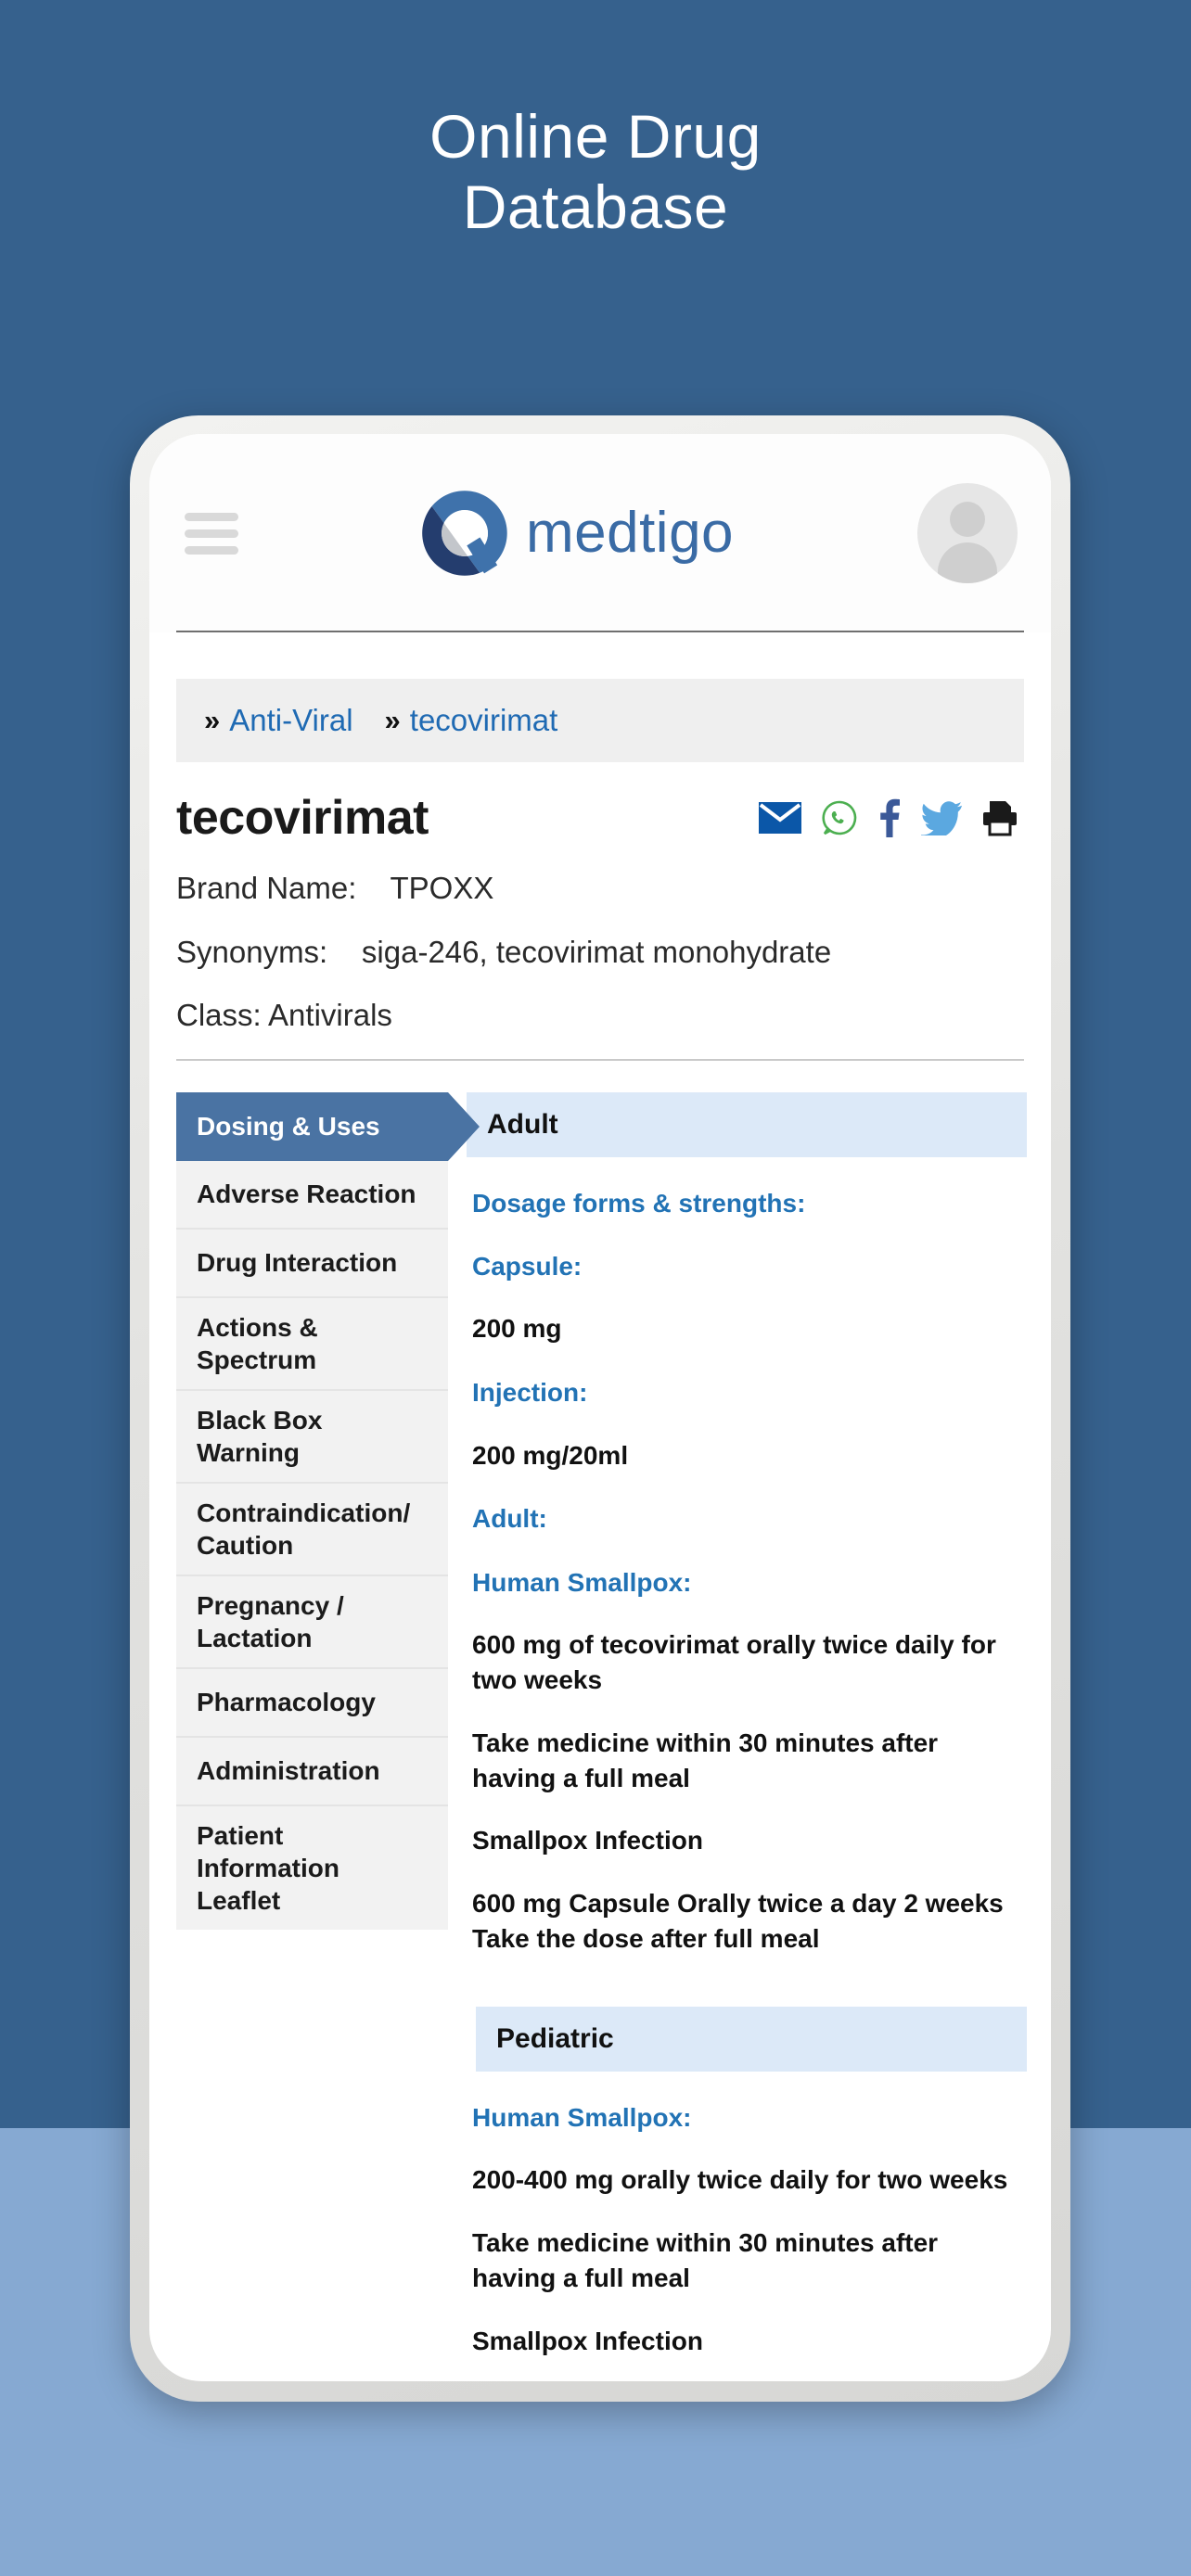 The width and height of the screenshot is (1191, 2576). I want to click on share-icon-bar, so click(892, 817).